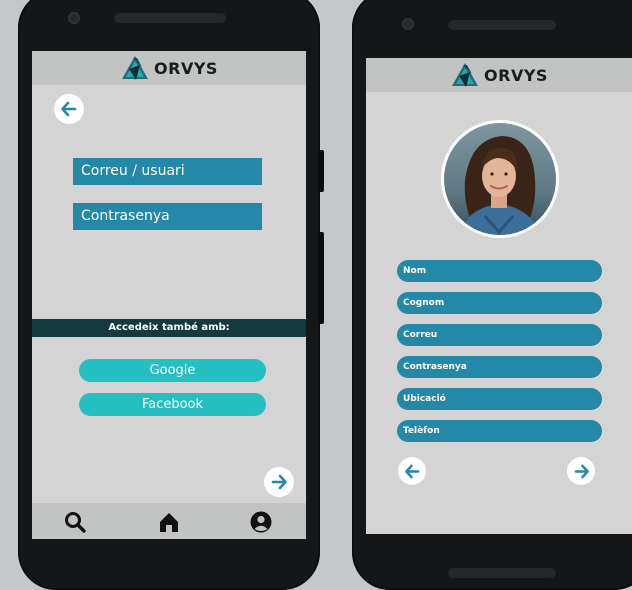 The height and width of the screenshot is (590, 632). I want to click on power-button, so click(321, 278).